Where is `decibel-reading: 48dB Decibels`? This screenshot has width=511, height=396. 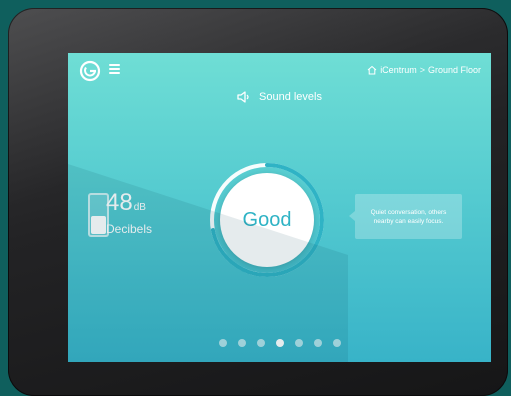 decibel-reading: 48dB Decibels is located at coordinates (129, 213).